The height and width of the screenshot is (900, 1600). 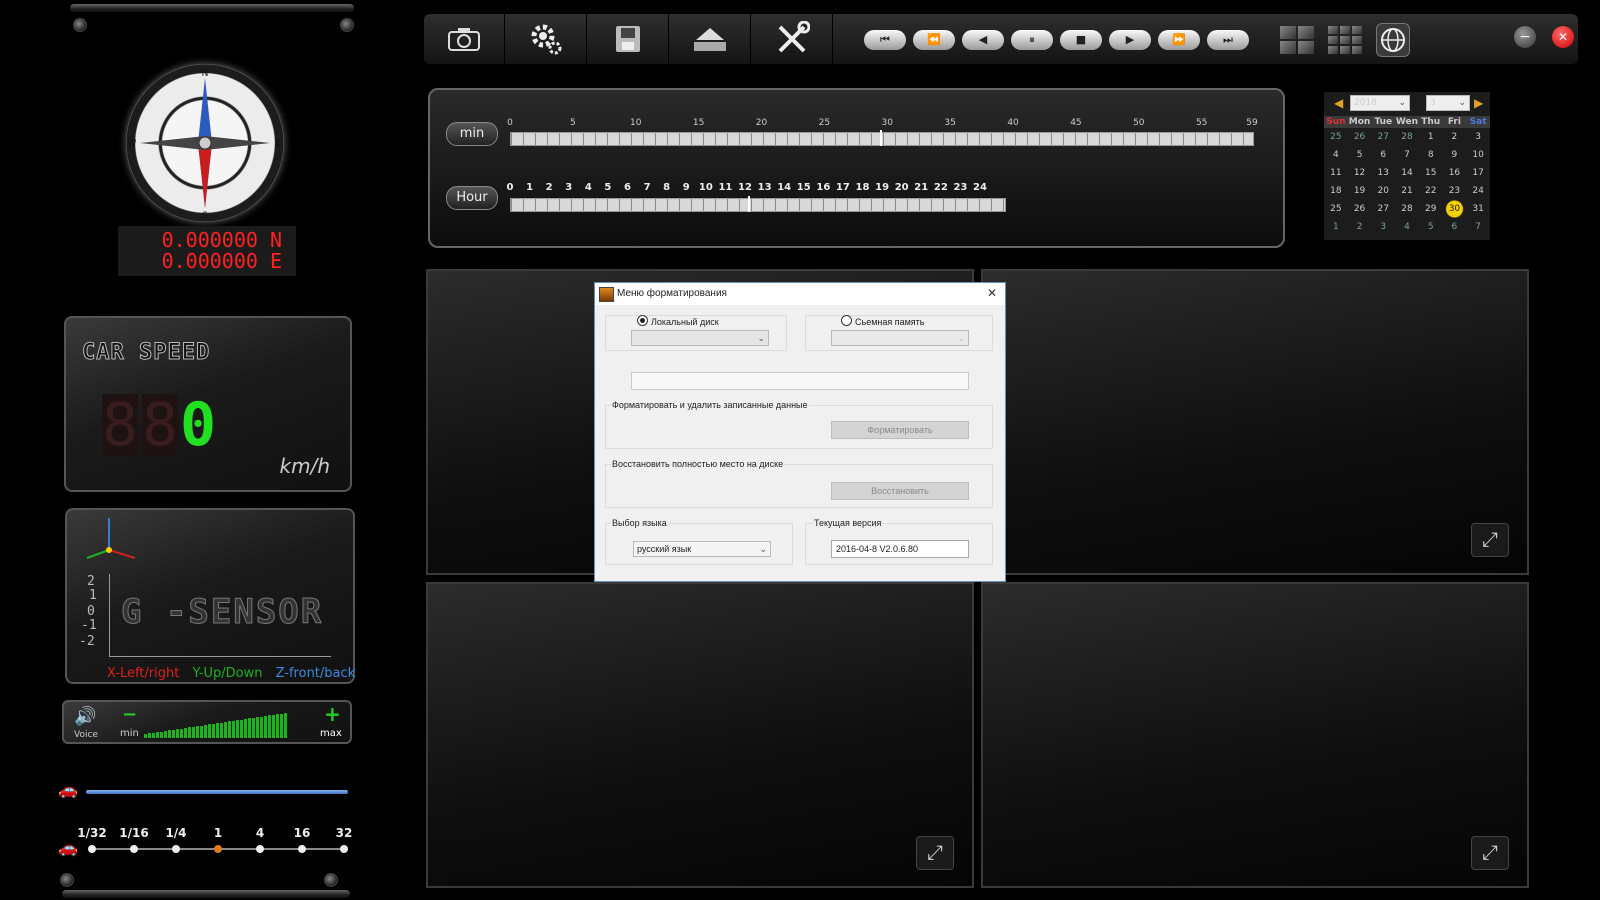 What do you see at coordinates (1383, 191) in the screenshot?
I see `calendar-day: 20` at bounding box center [1383, 191].